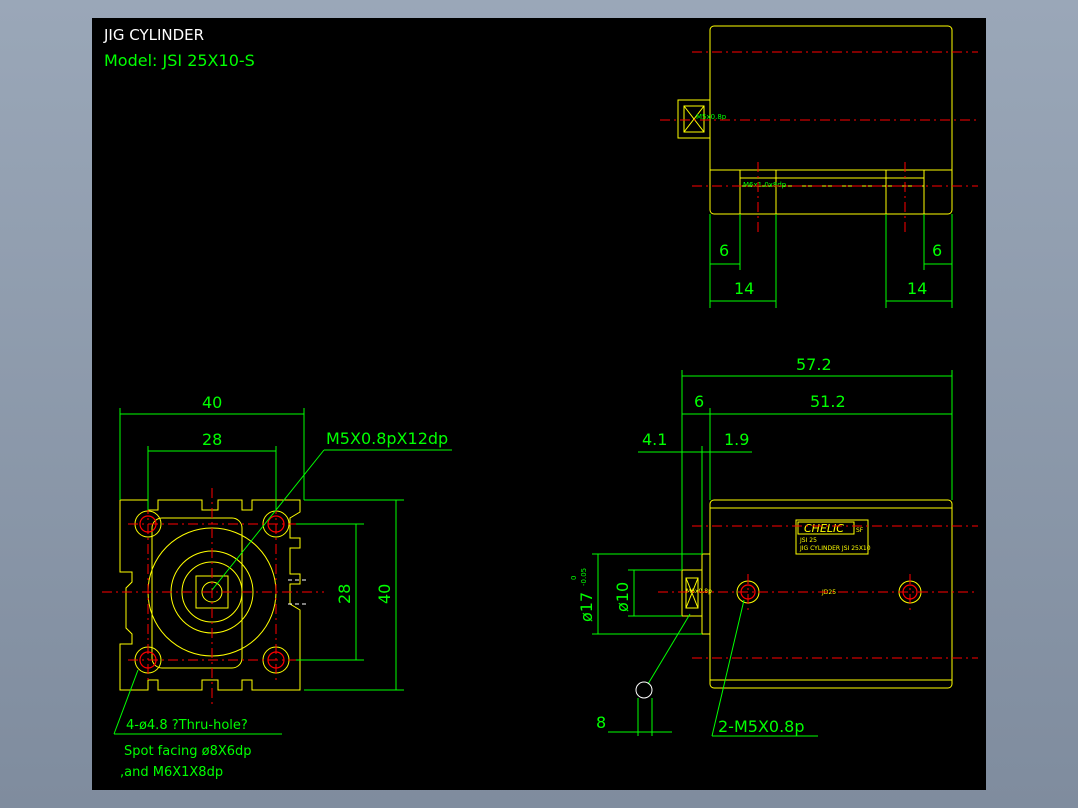 This screenshot has width=1078, height=808. What do you see at coordinates (808, 540) in the screenshot?
I see `plate-line-1: JSI 25` at bounding box center [808, 540].